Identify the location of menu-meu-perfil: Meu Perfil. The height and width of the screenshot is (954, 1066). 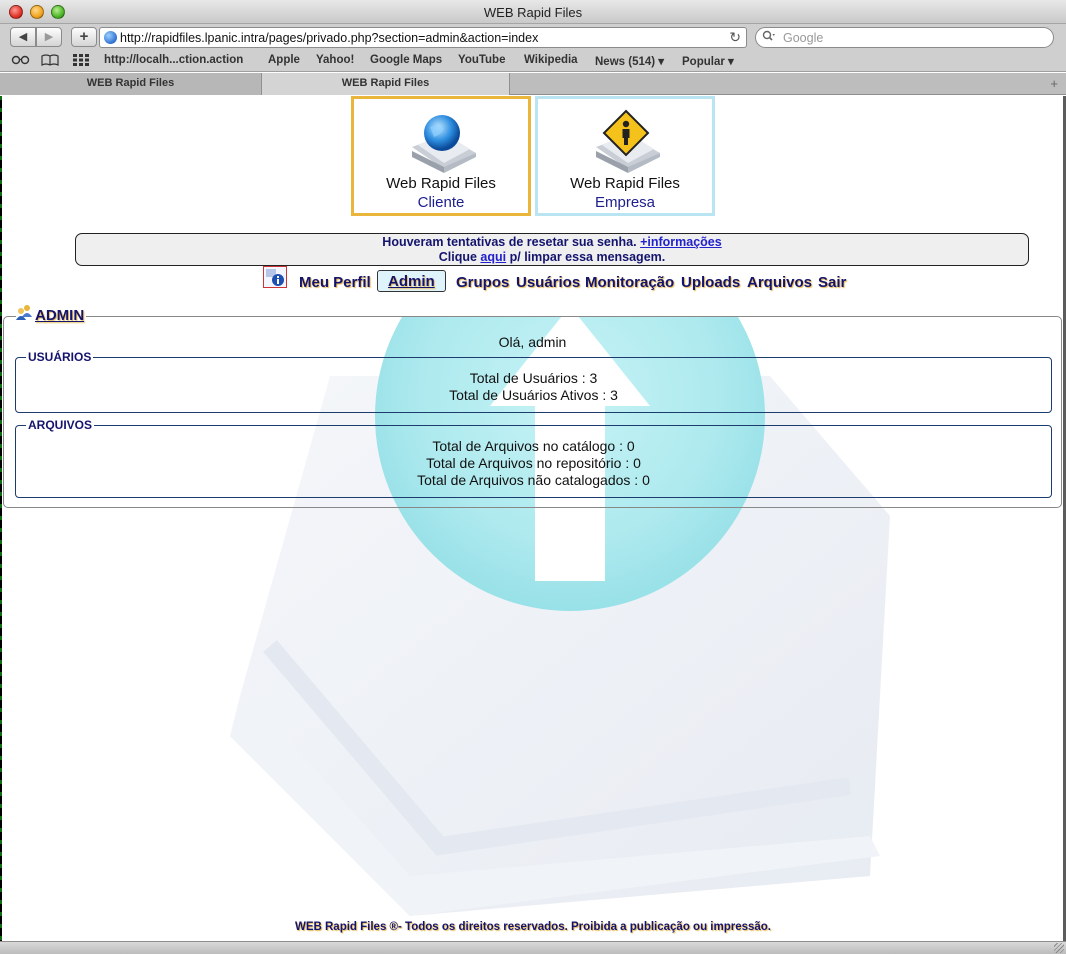
(335, 282).